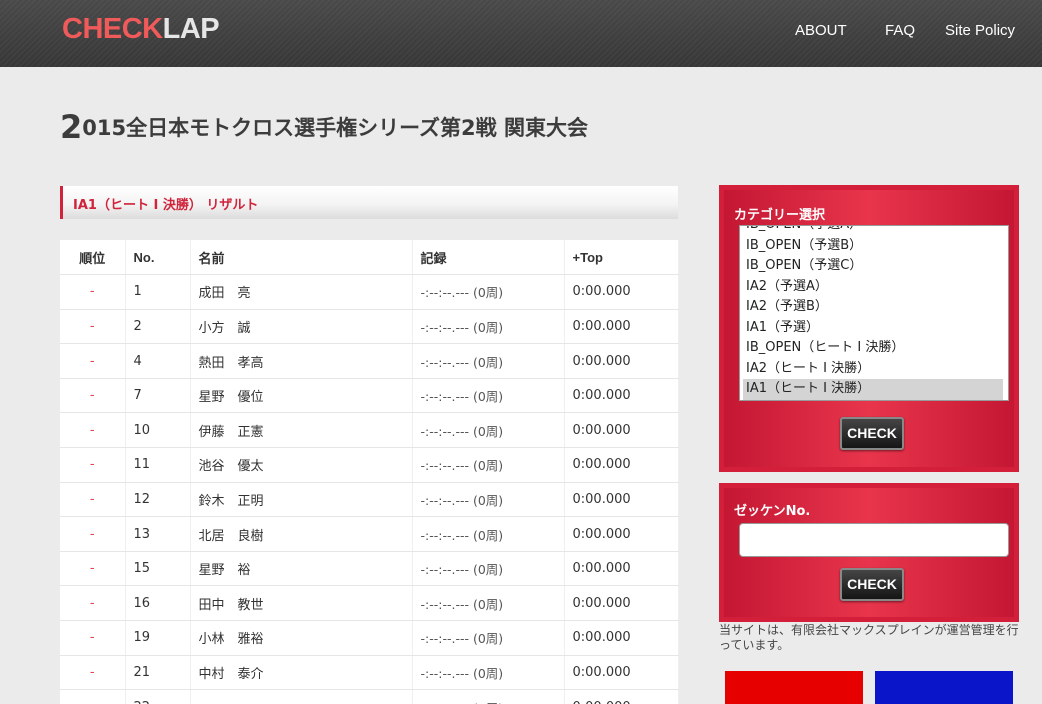 The image size is (1042, 704). What do you see at coordinates (301, 258) in the screenshot?
I see `col-name-header: 名前` at bounding box center [301, 258].